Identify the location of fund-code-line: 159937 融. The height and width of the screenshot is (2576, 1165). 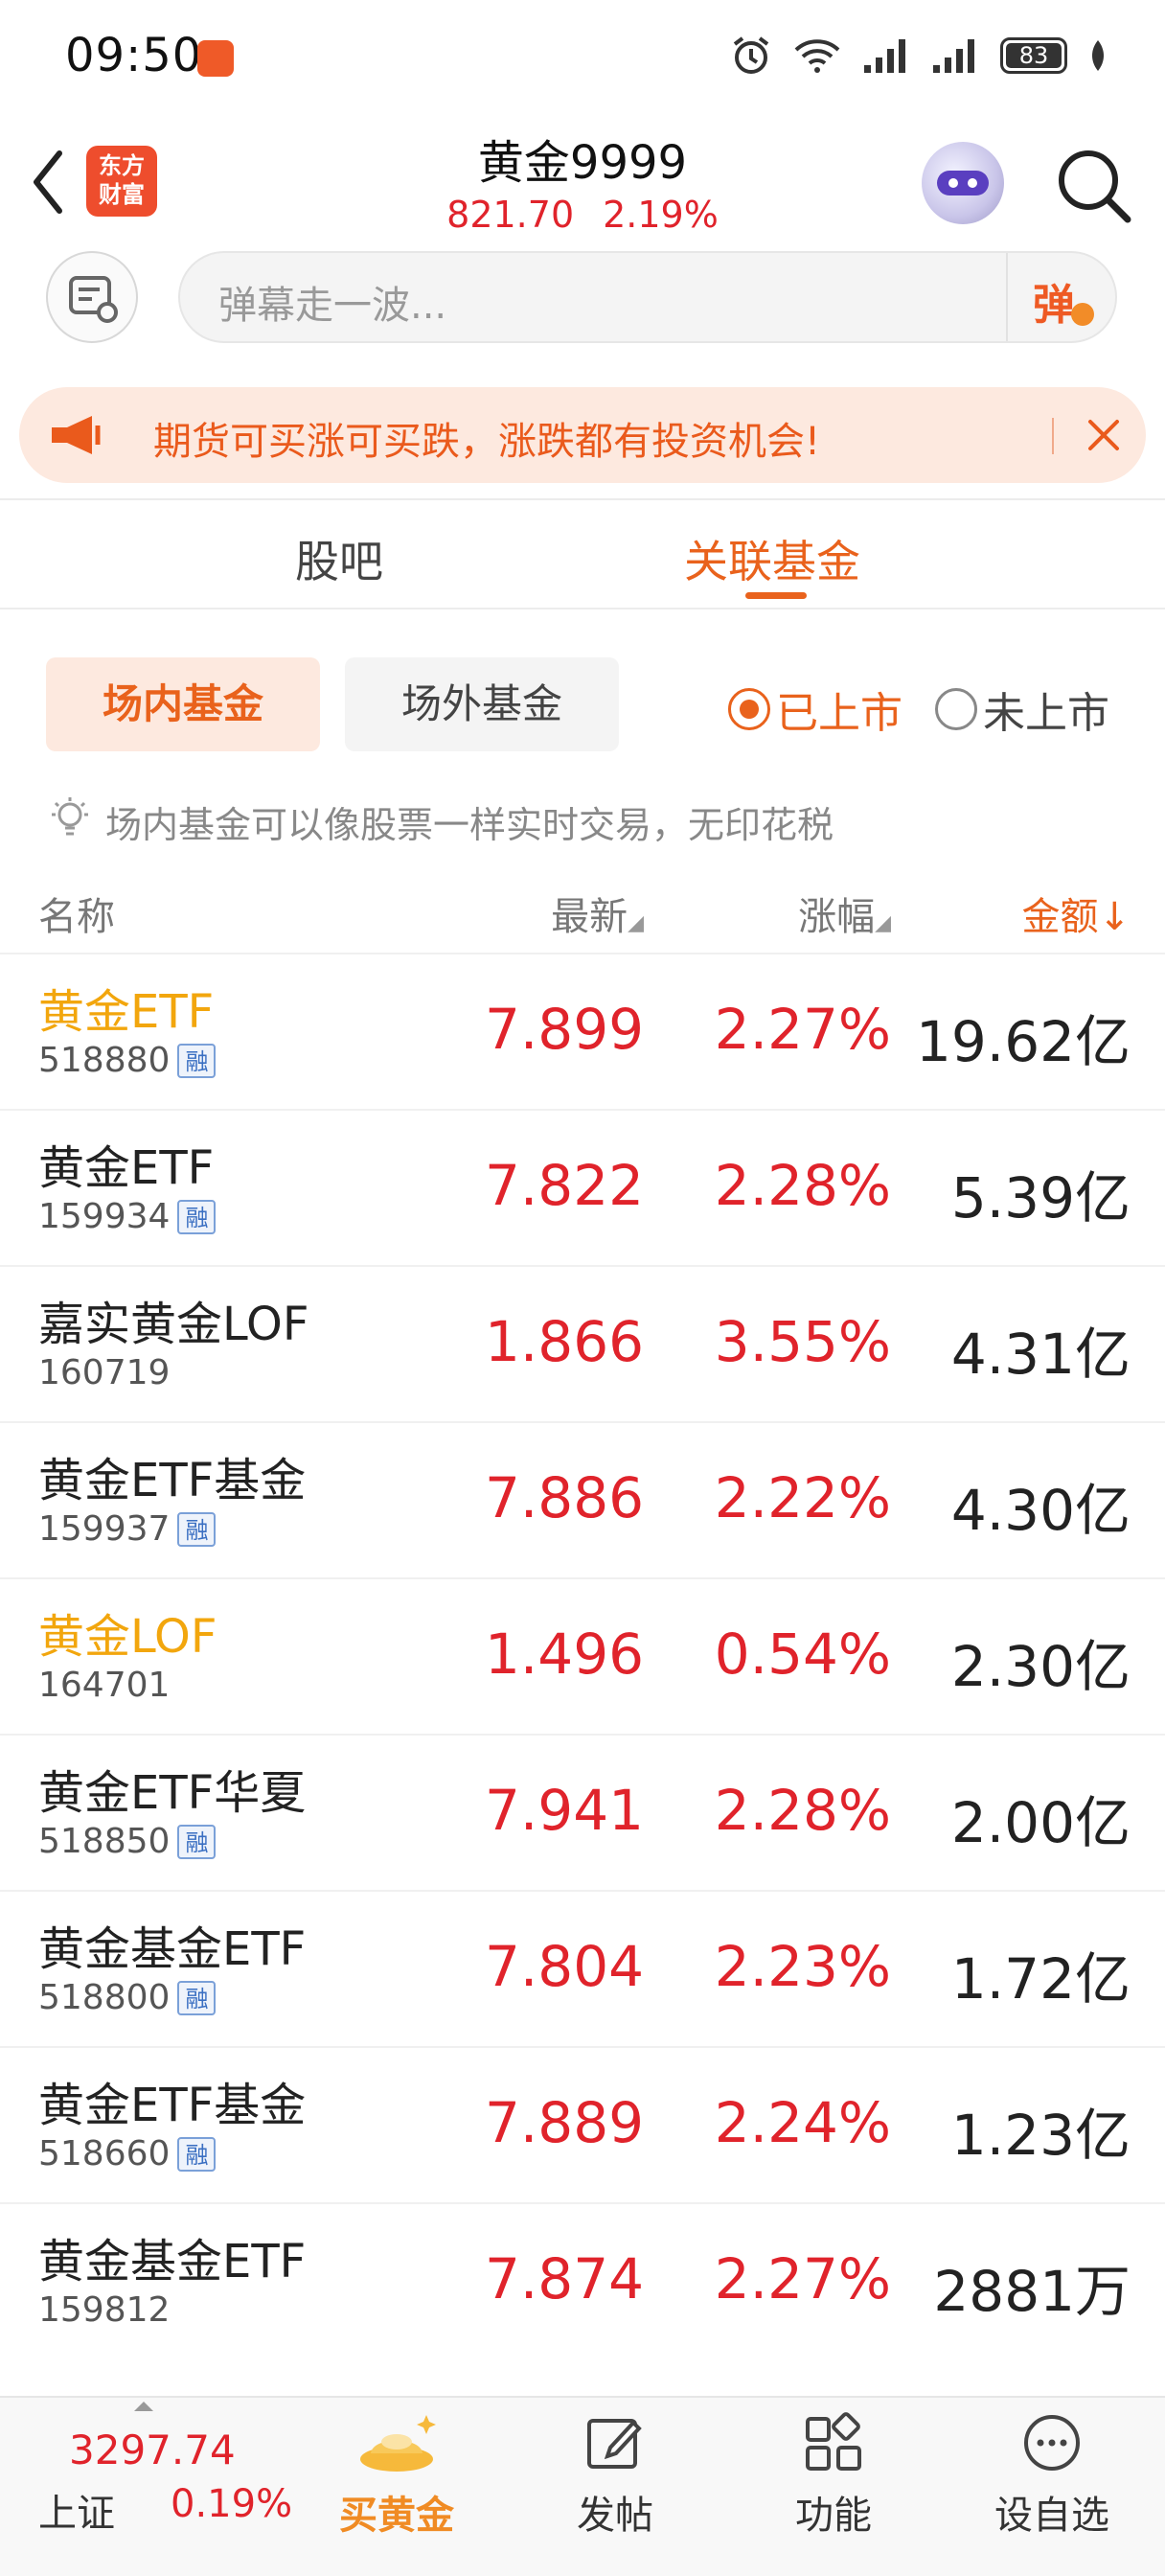
(127, 1529).